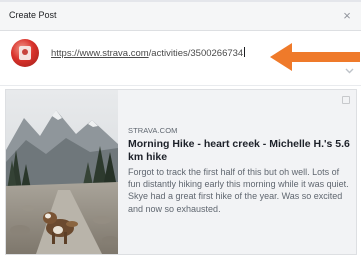  I want to click on close-icon: ×, so click(347, 16).